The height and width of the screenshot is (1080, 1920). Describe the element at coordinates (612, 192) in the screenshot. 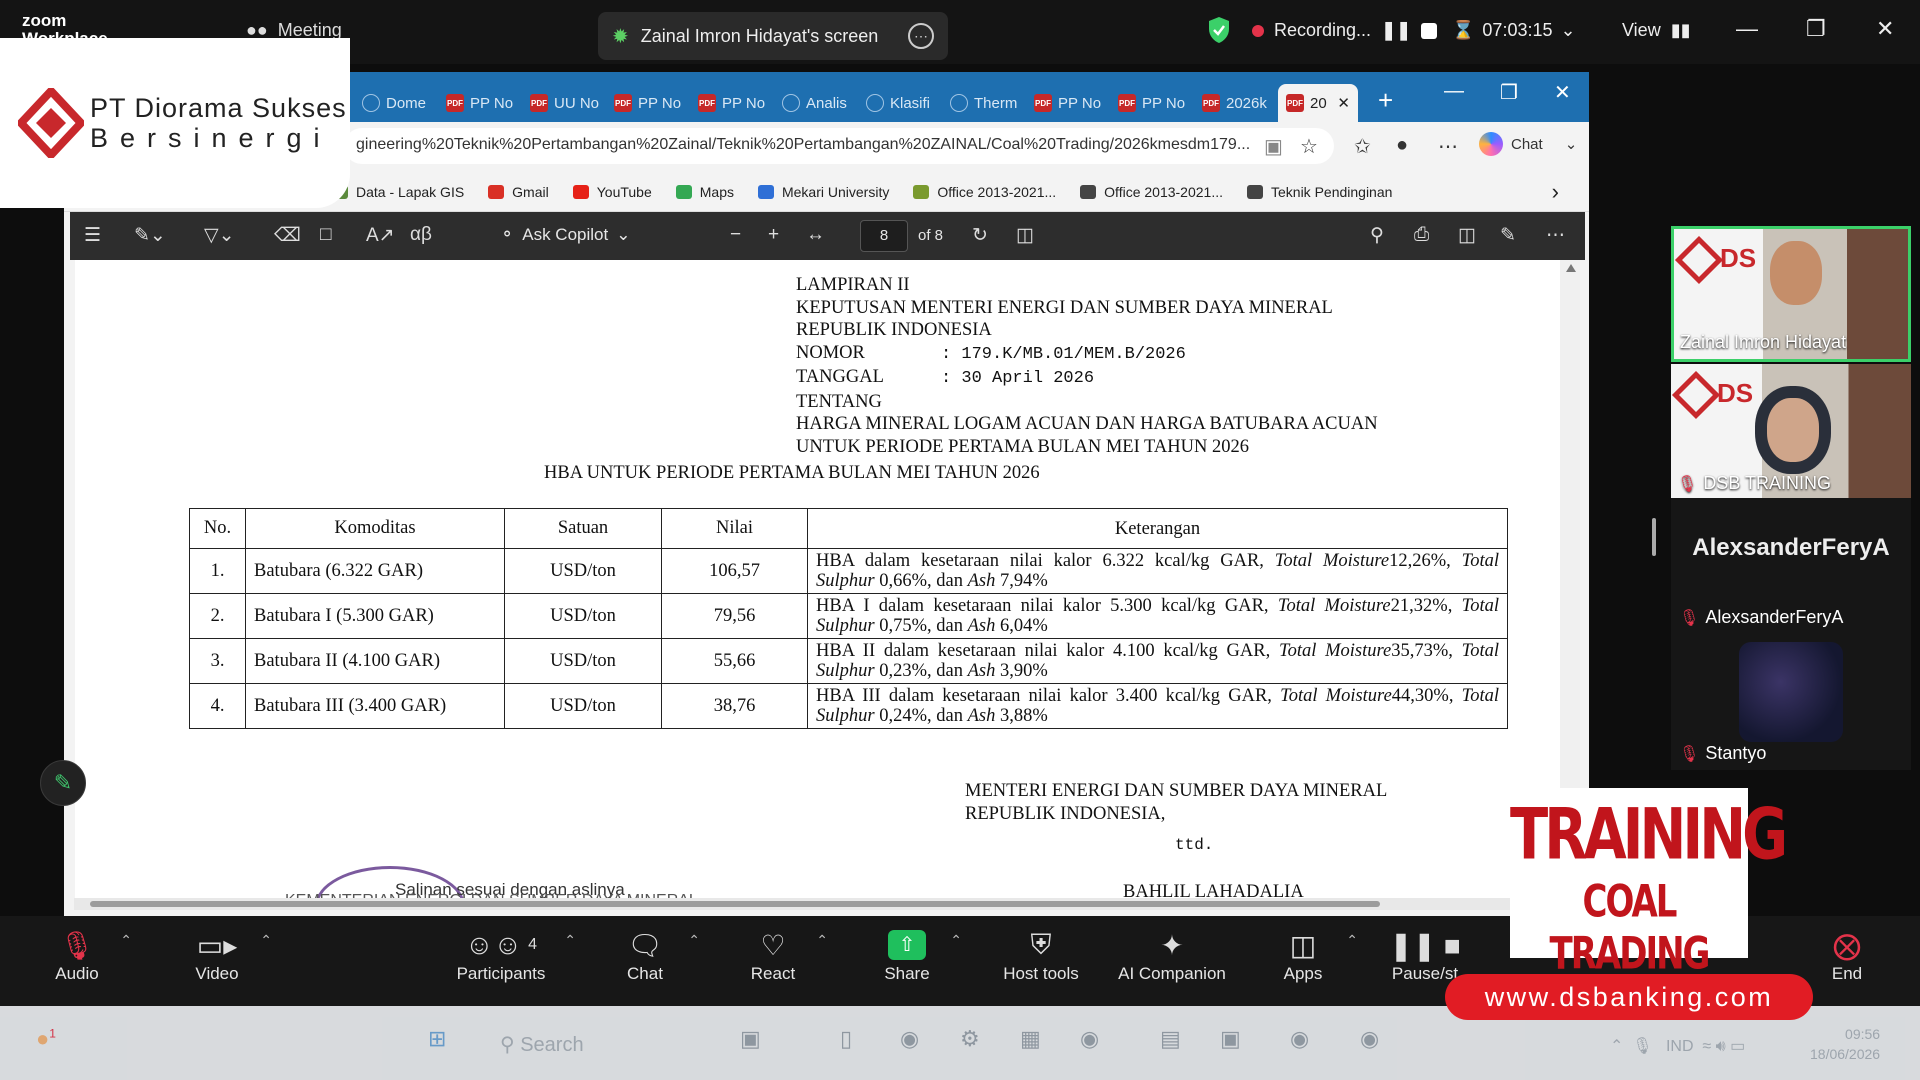

I see `favorite-link: YouTube` at that location.